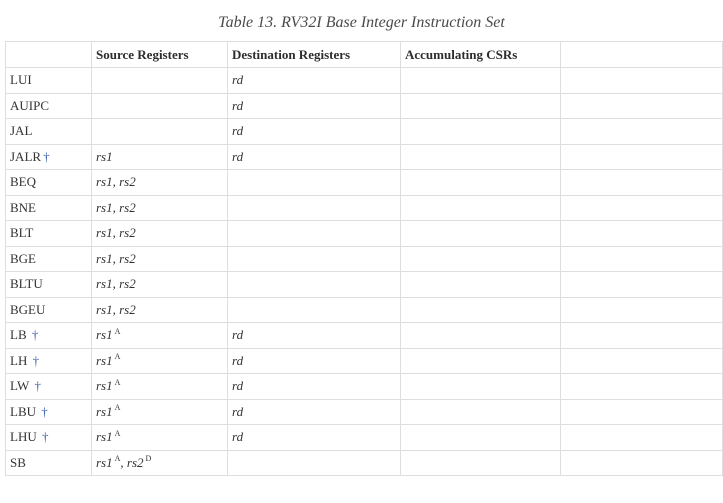 The height and width of the screenshot is (503, 723). I want to click on instruction-name: BGEU, so click(28, 309).